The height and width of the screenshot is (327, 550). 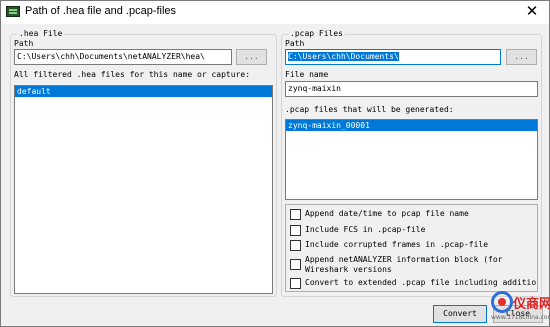 What do you see at coordinates (397, 244) in the screenshot?
I see `include-corrupted-label: Include corrupted frames in .pcap-file` at bounding box center [397, 244].